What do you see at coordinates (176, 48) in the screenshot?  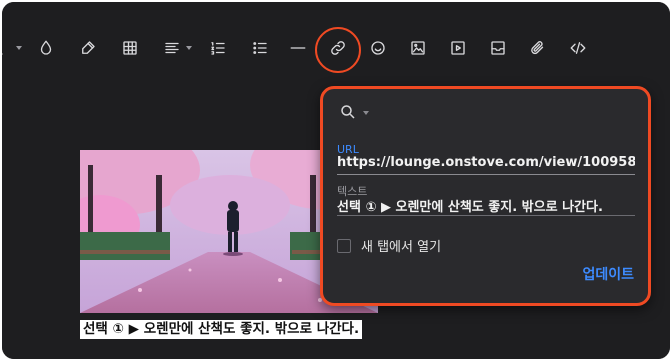 I see `align-icon` at bounding box center [176, 48].